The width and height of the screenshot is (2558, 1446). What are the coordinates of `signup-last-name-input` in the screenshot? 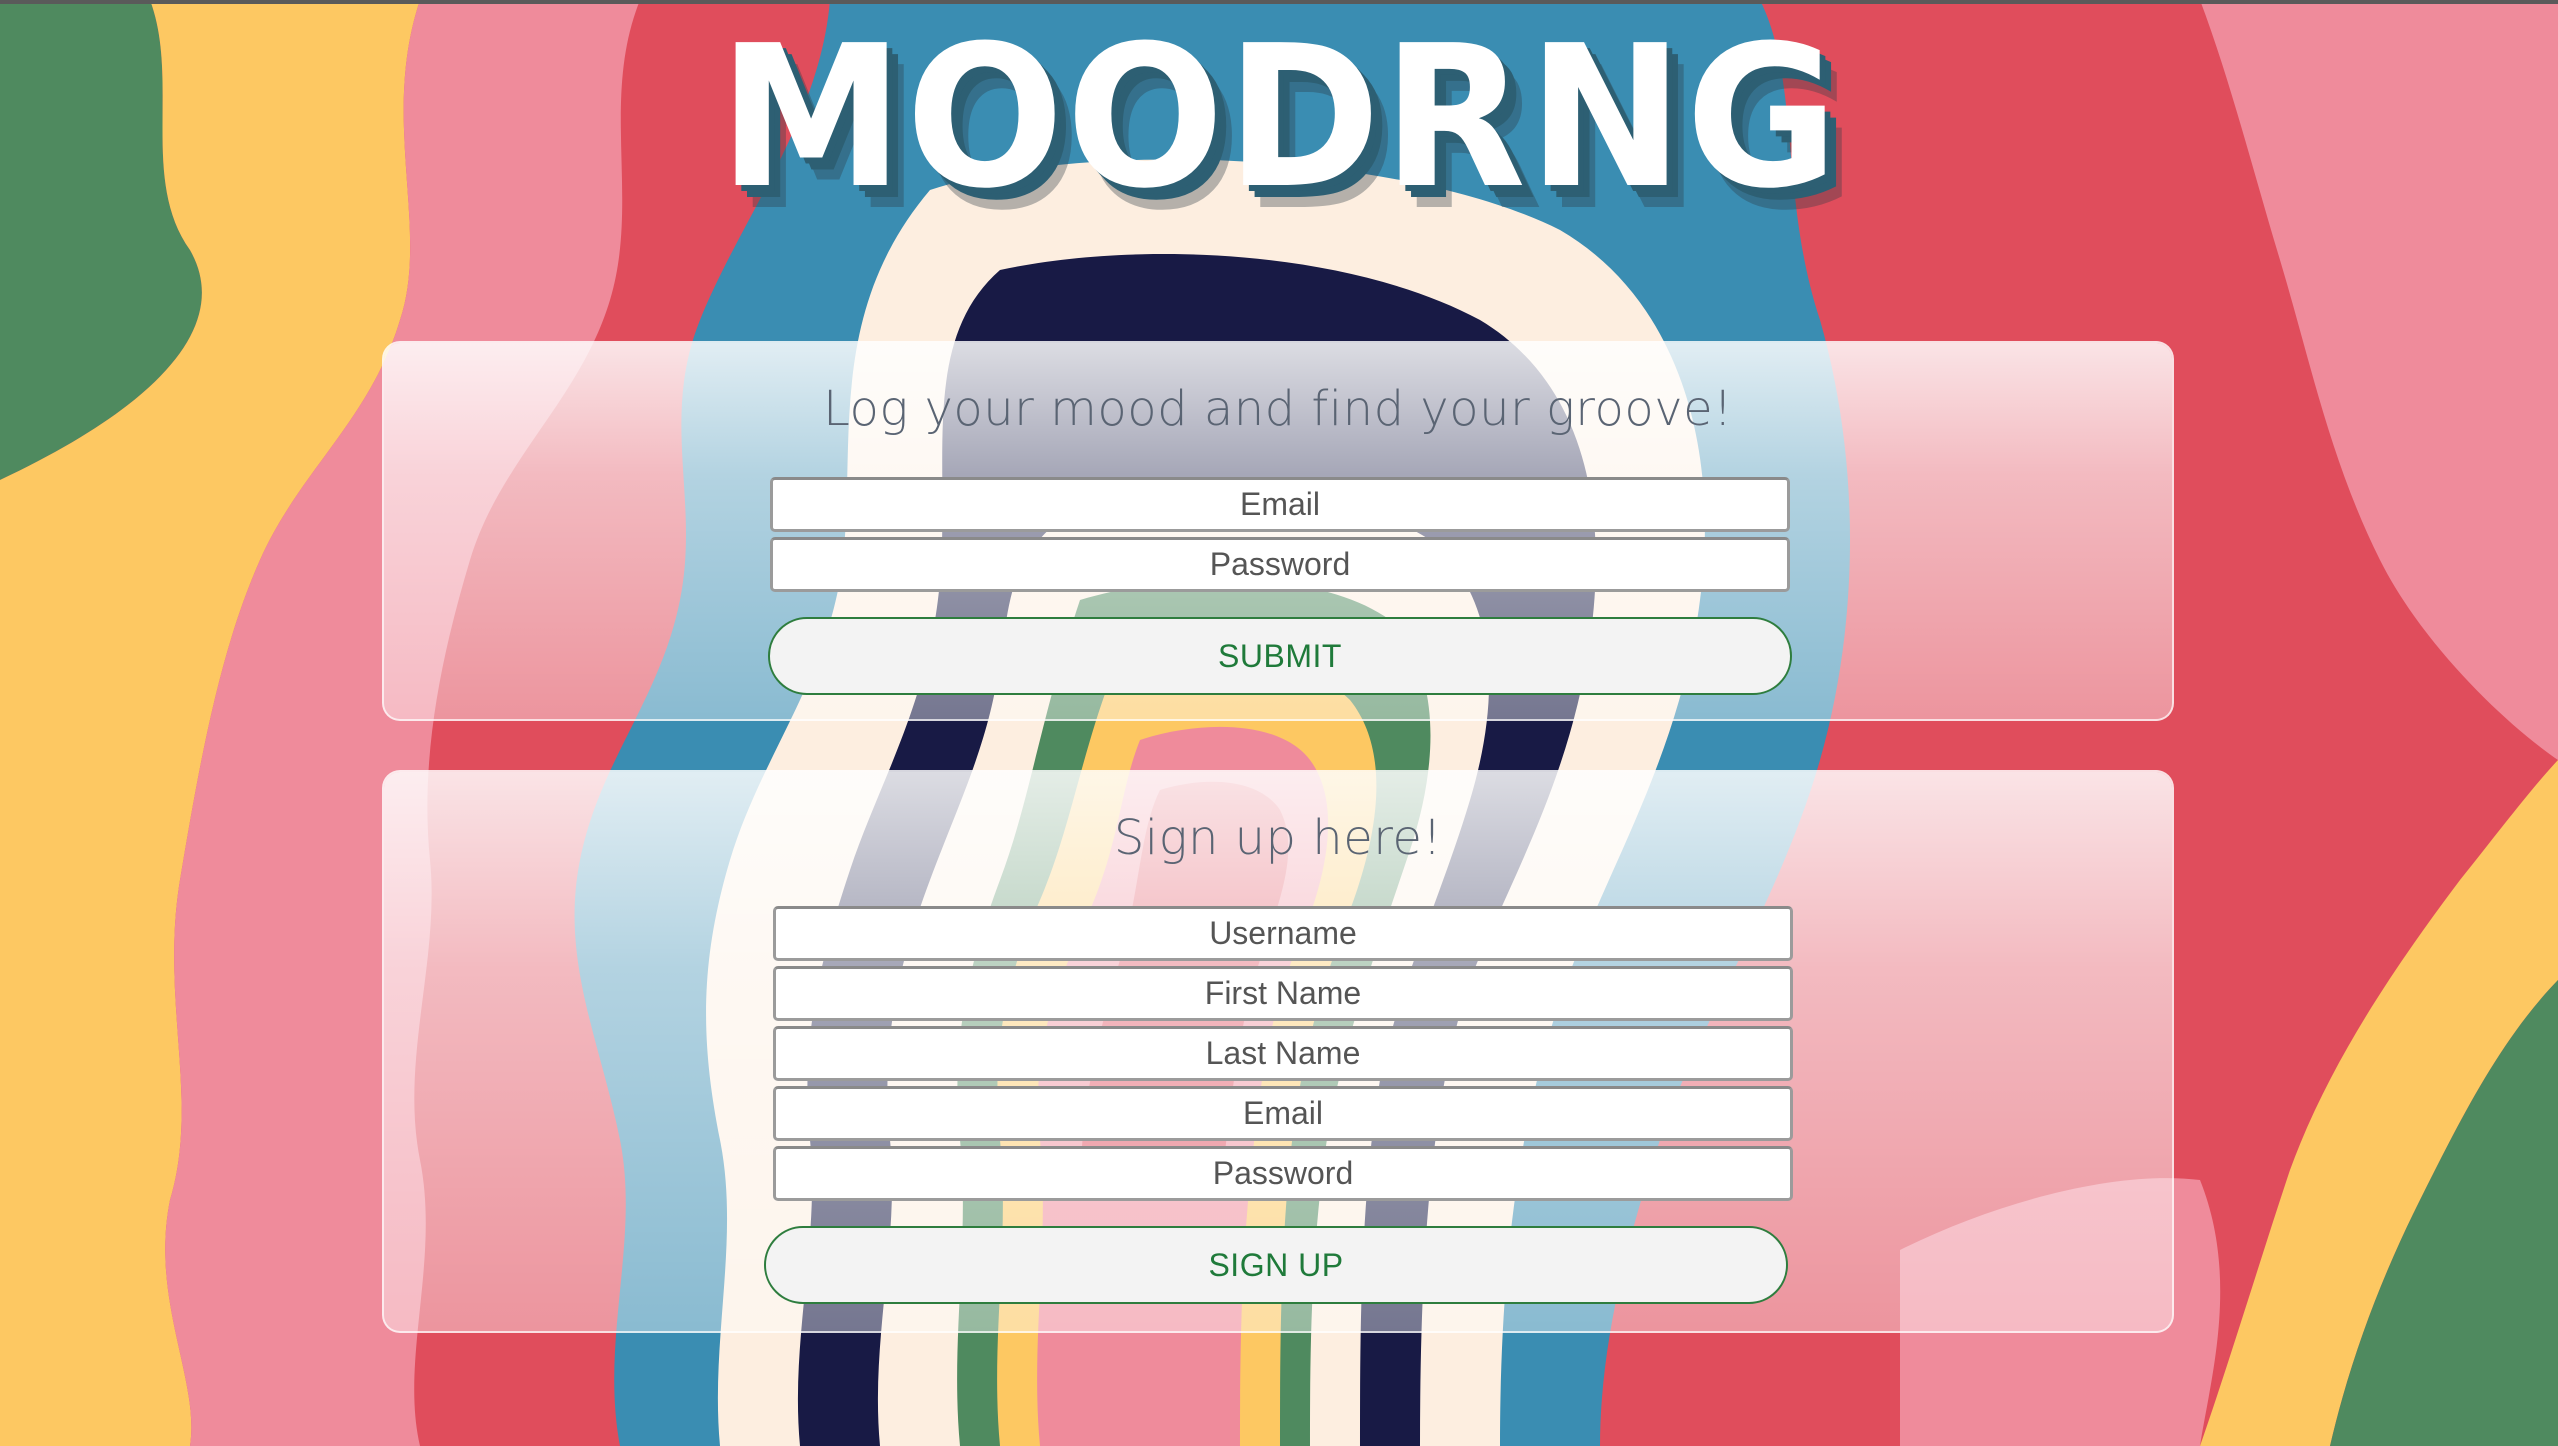 It's located at (1283, 1053).